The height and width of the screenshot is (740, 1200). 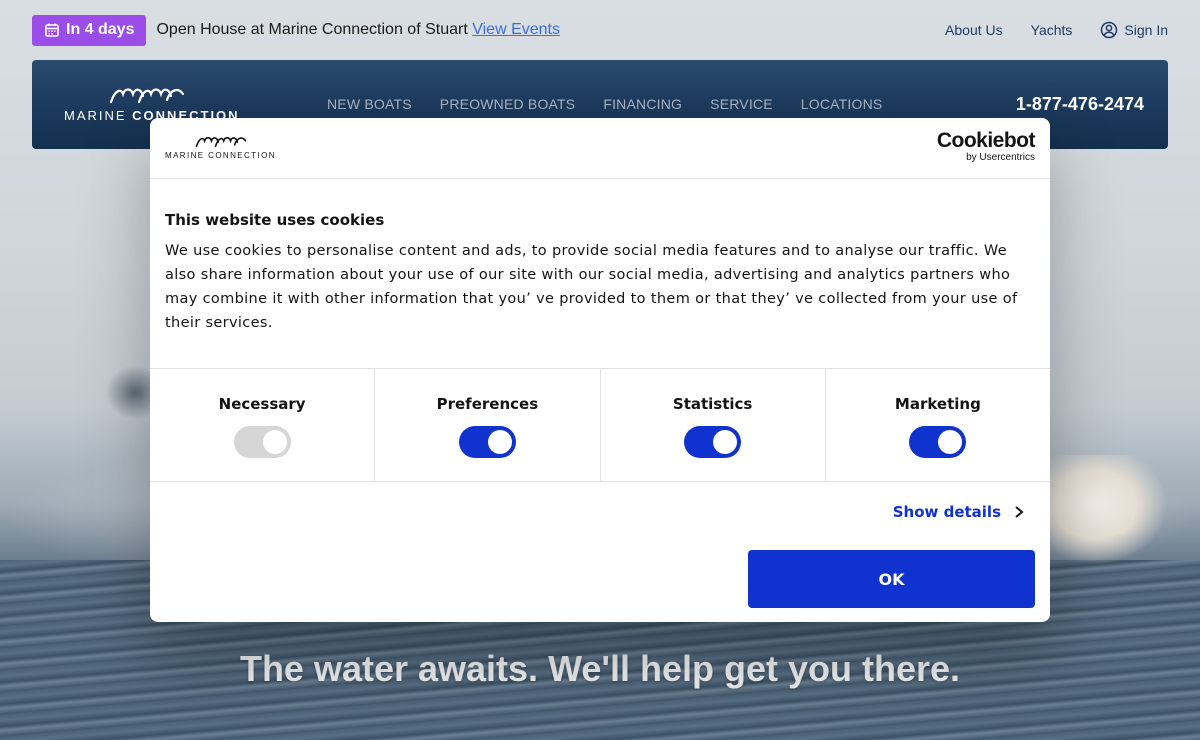 What do you see at coordinates (1080, 104) in the screenshot?
I see `phone-number-link: 1-877-476-2474` at bounding box center [1080, 104].